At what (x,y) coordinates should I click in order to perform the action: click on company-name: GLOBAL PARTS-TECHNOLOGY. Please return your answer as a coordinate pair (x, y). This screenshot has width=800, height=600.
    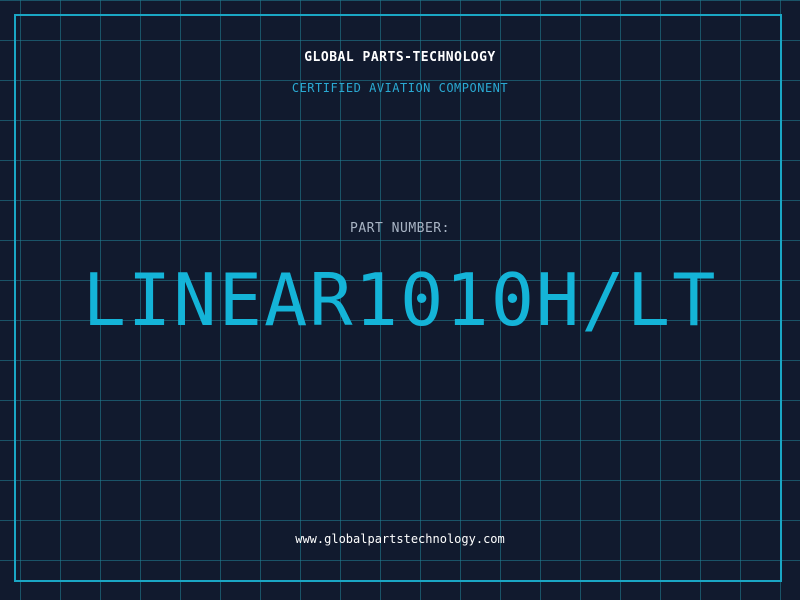
    Looking at the image, I should click on (400, 57).